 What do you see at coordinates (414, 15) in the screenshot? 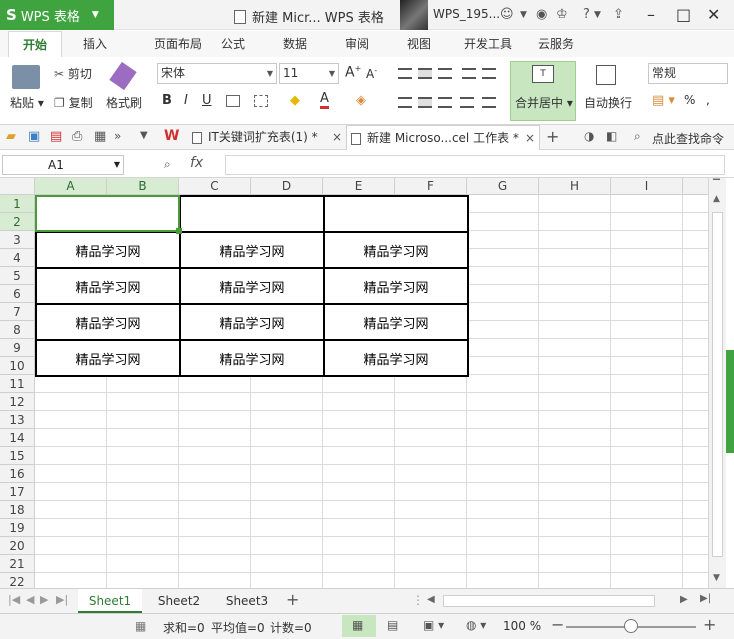
I see `avatar` at bounding box center [414, 15].